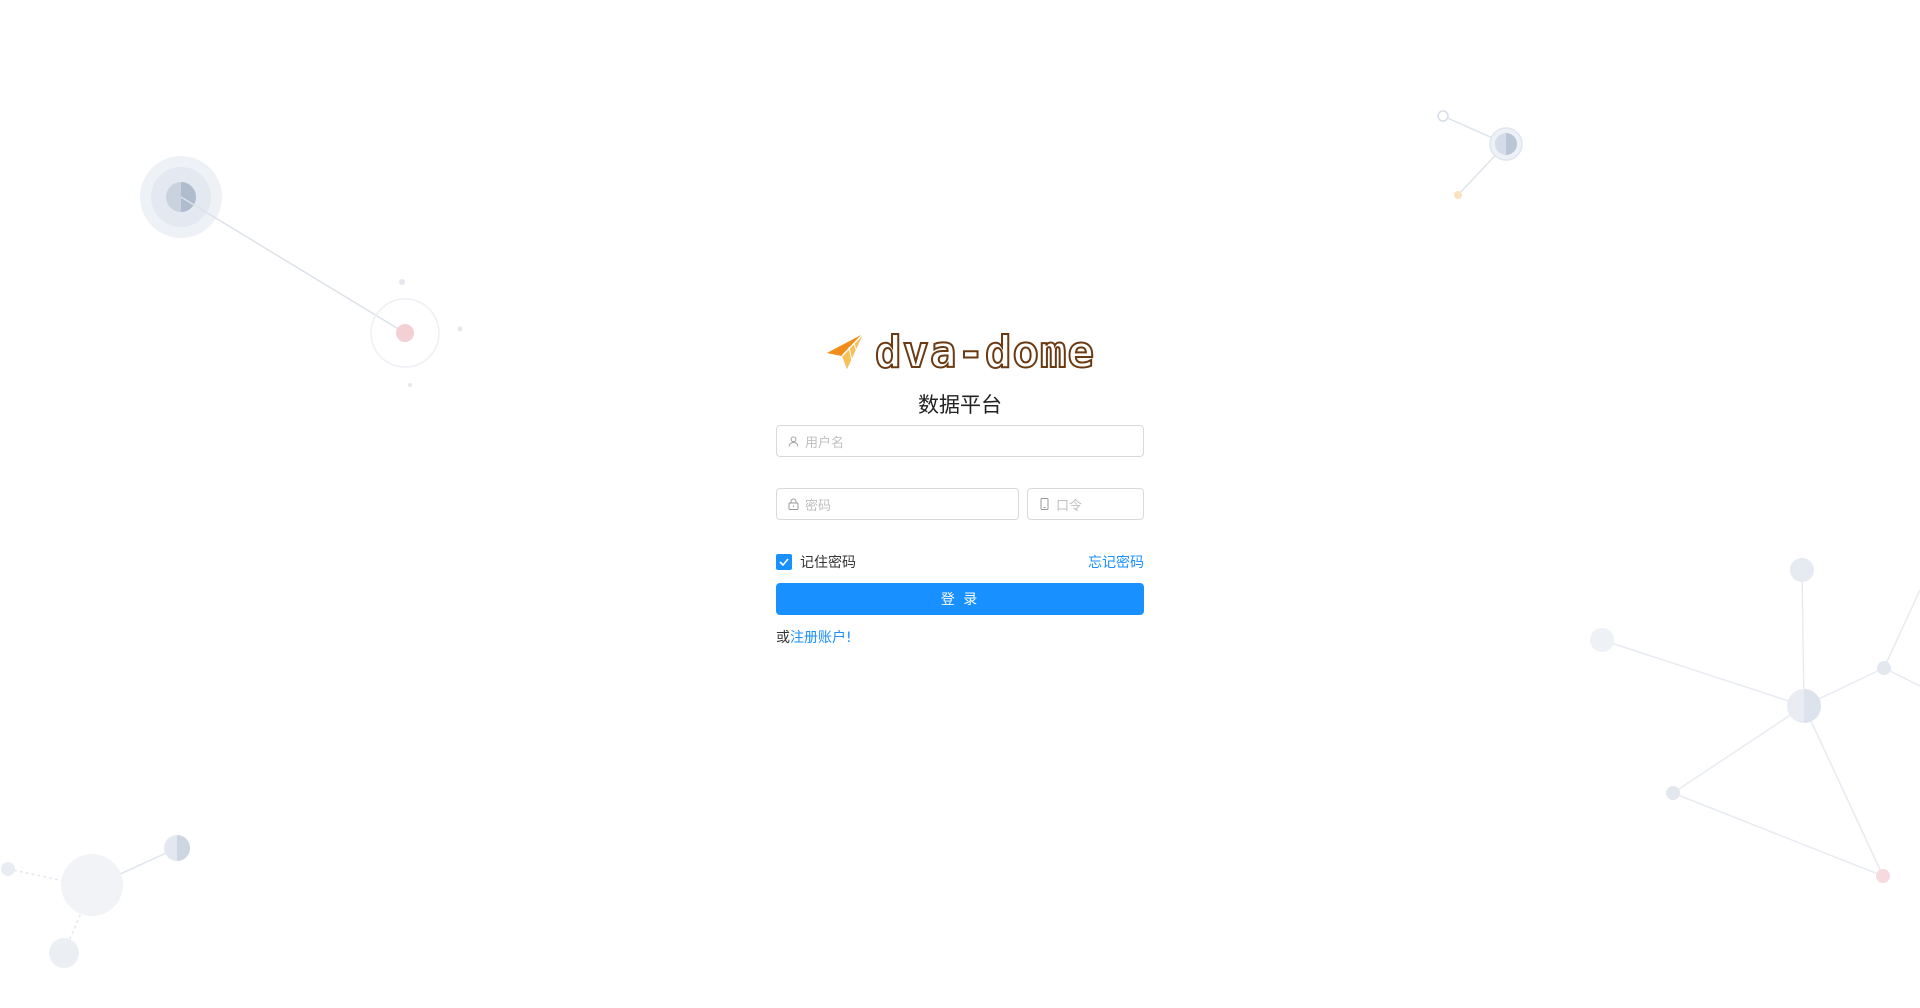 The image size is (1920, 1008). Describe the element at coordinates (825, 443) in the screenshot. I see `username-placeholder: 用户名` at that location.